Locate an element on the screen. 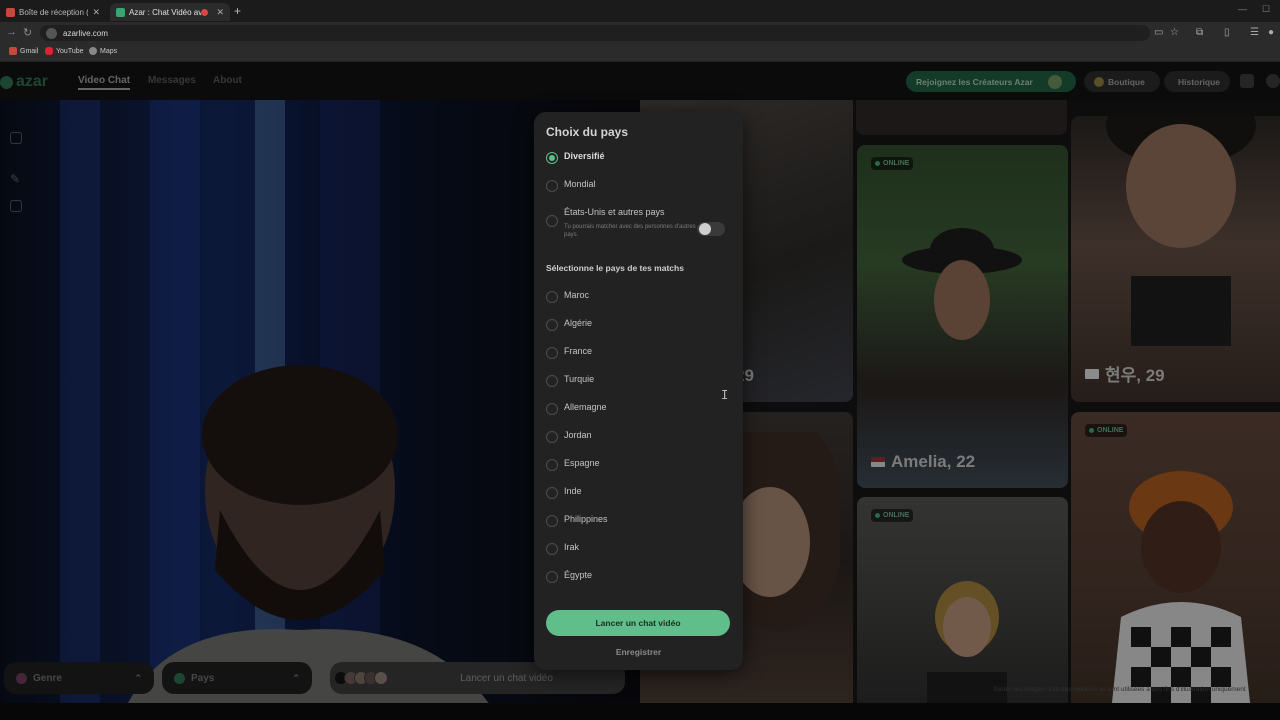 Image resolution: width=1280 pixels, height=720 pixels. profile-card-hyunwoo: 현우, 29 is located at coordinates (1175, 259).